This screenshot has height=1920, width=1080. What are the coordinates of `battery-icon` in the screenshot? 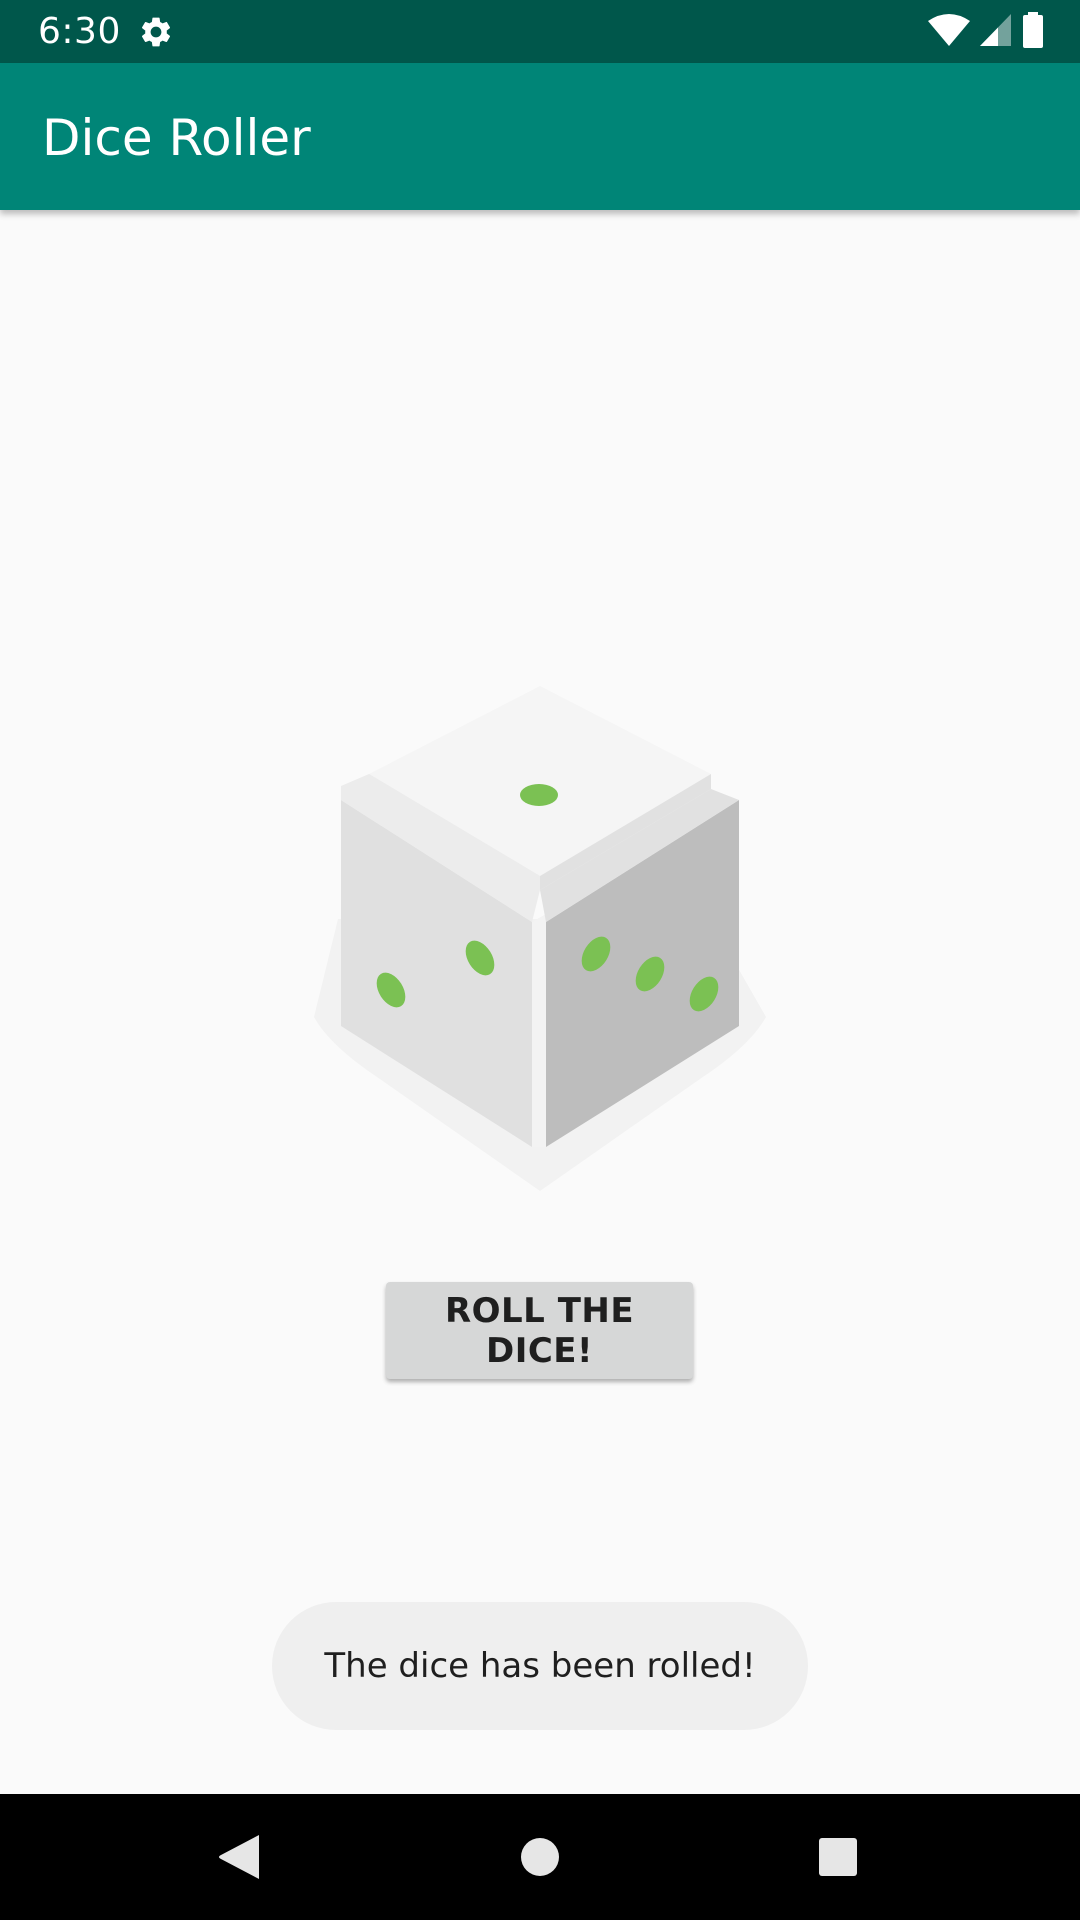 It's located at (1033, 32).